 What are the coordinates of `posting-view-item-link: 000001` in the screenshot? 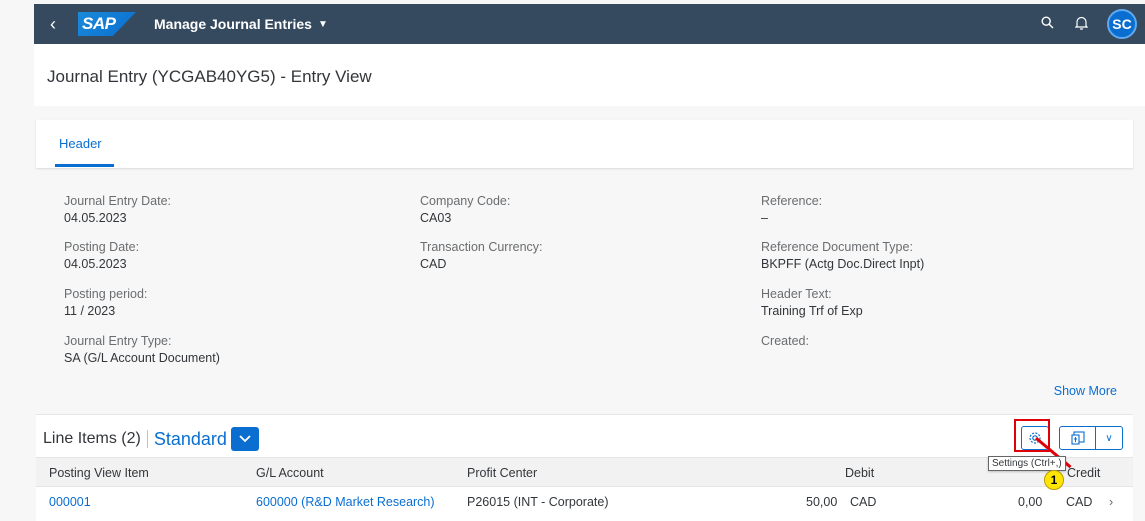 It's located at (70, 502).